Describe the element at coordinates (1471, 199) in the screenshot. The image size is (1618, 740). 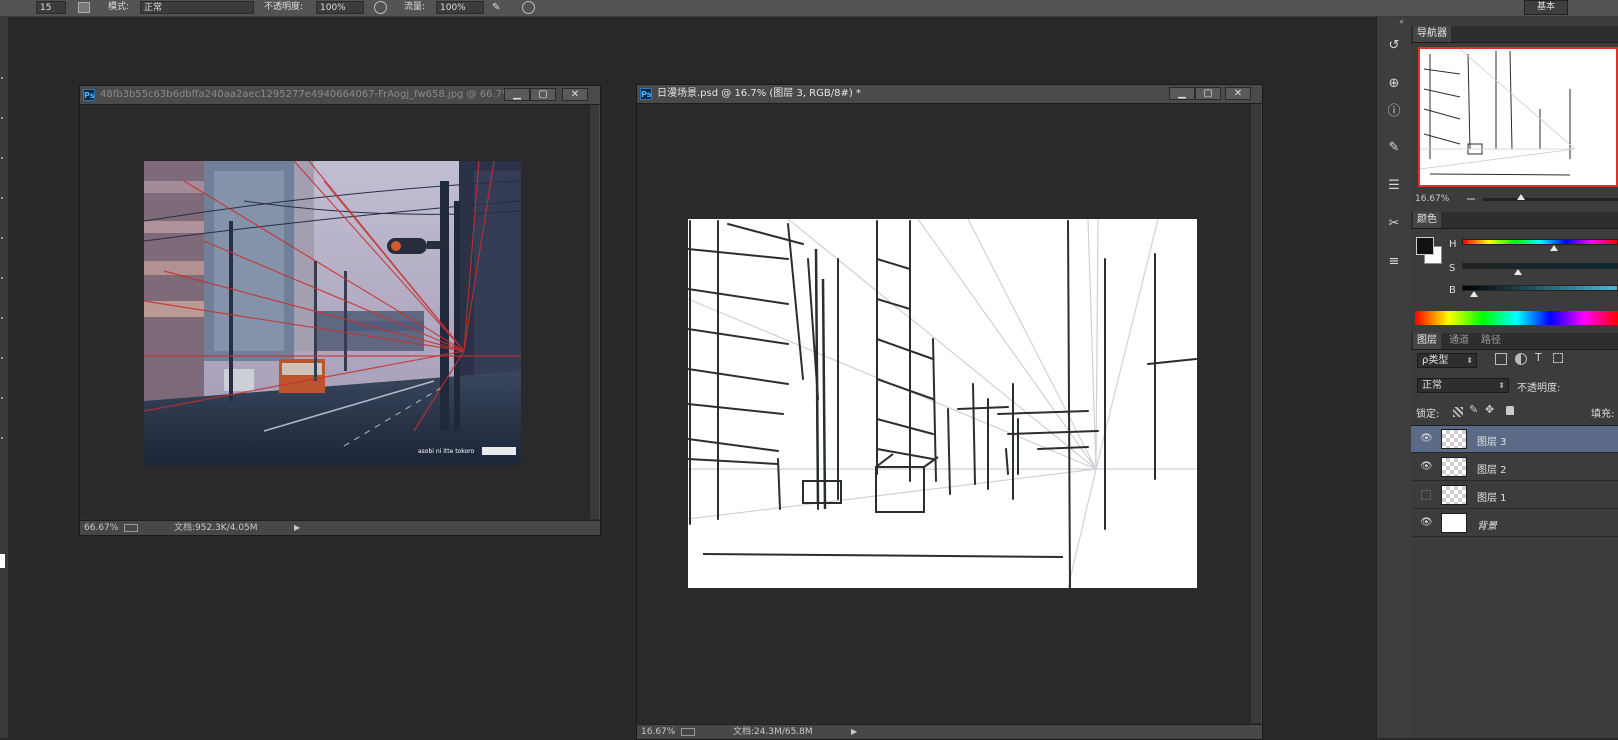
I see `zoom-out-icon` at that location.